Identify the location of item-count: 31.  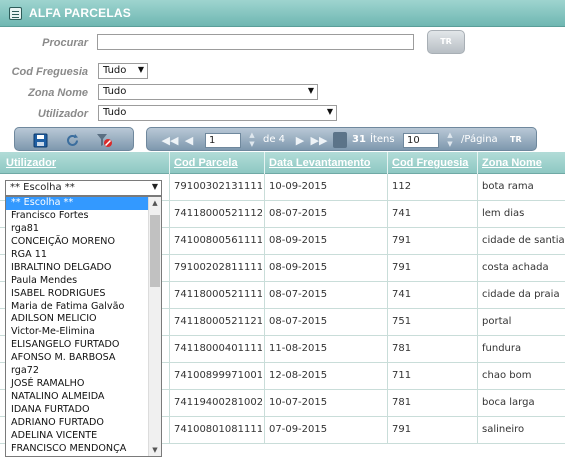
(359, 139).